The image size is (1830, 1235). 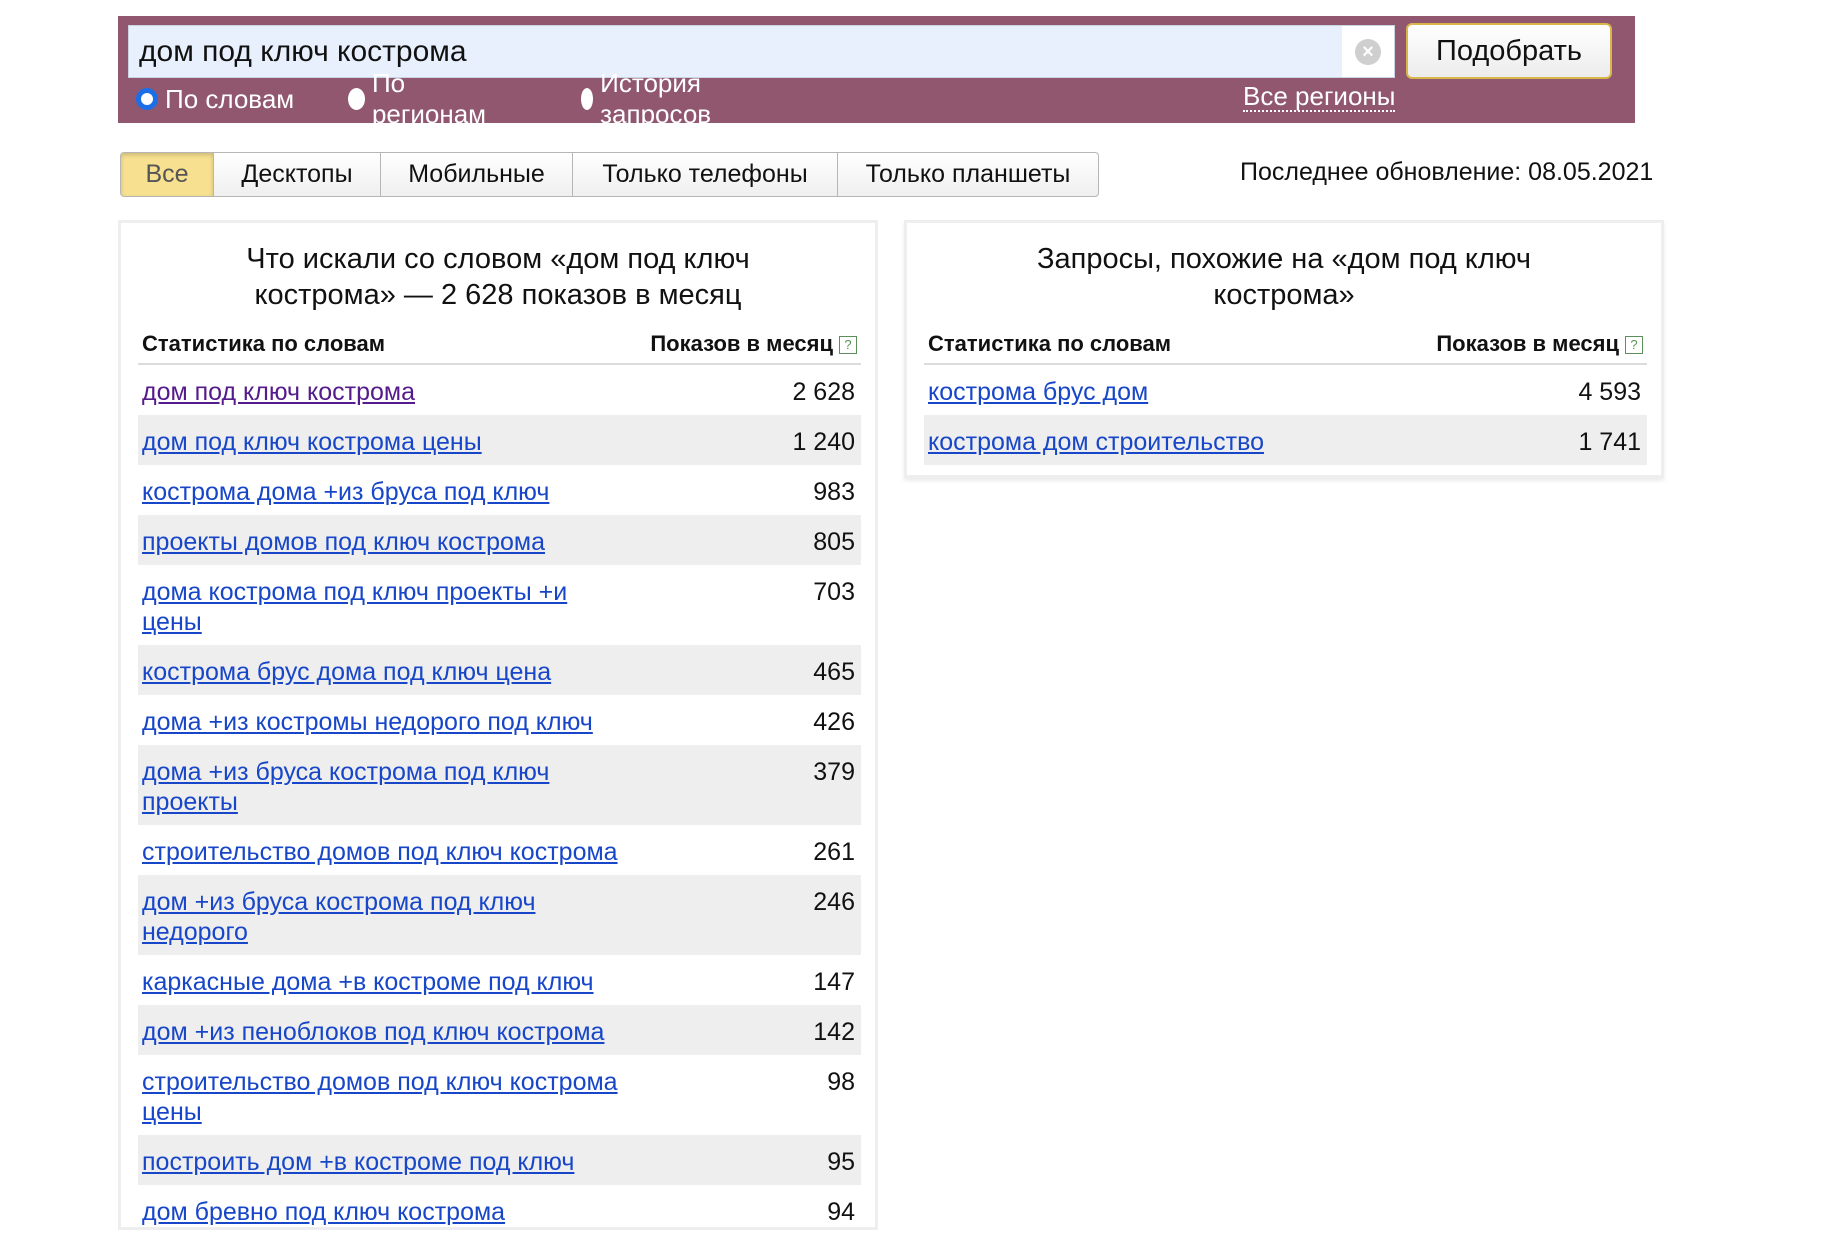 I want to click on table-row: дом +из пеноблоков под ключ кострома 142, so click(x=499, y=1030).